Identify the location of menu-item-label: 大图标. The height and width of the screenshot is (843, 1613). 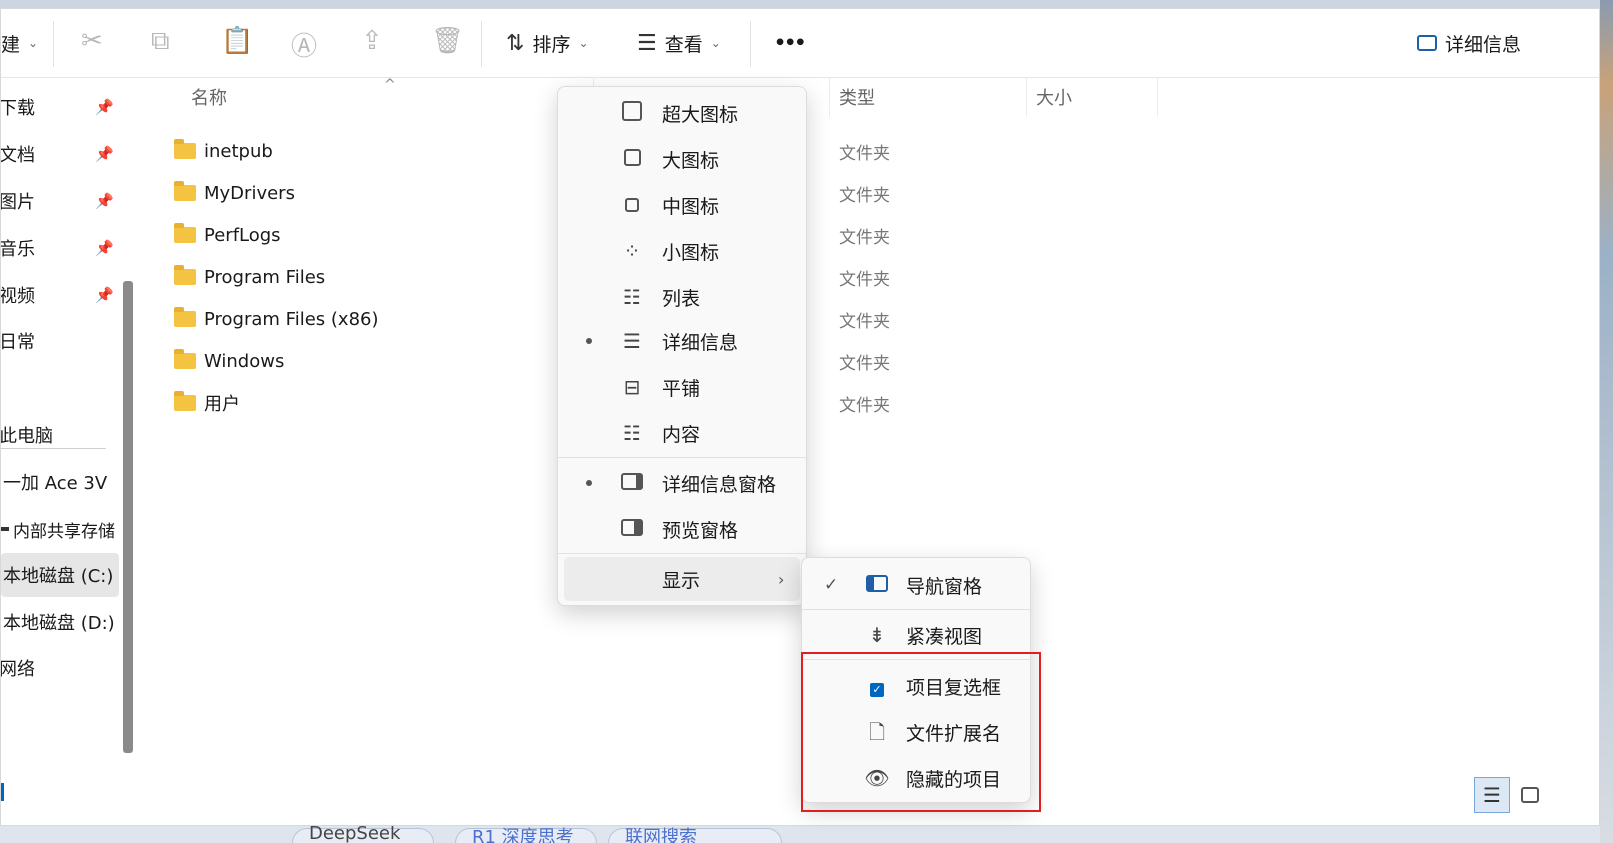
(691, 160).